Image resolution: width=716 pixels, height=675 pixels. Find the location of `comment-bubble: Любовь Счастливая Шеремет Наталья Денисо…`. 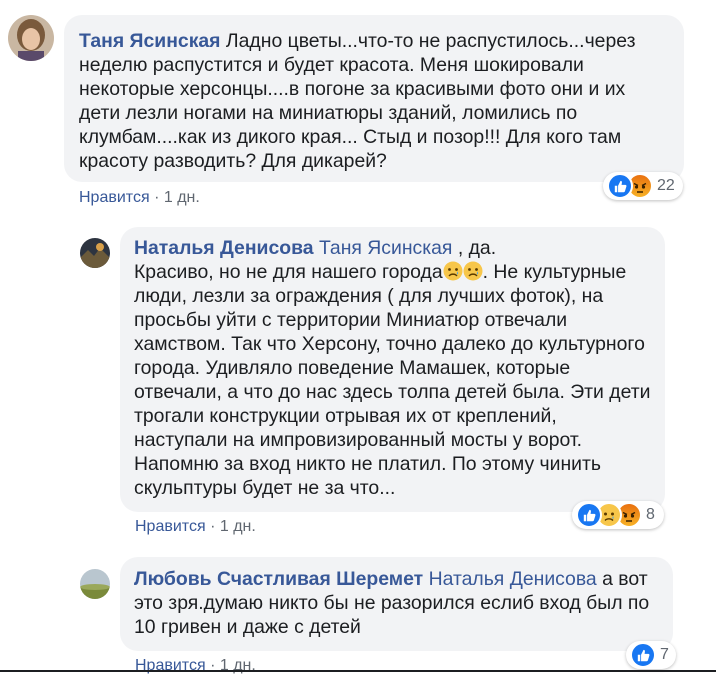

comment-bubble: Любовь Счастливая Шеремет Наталья Денисо… is located at coordinates (396, 604).